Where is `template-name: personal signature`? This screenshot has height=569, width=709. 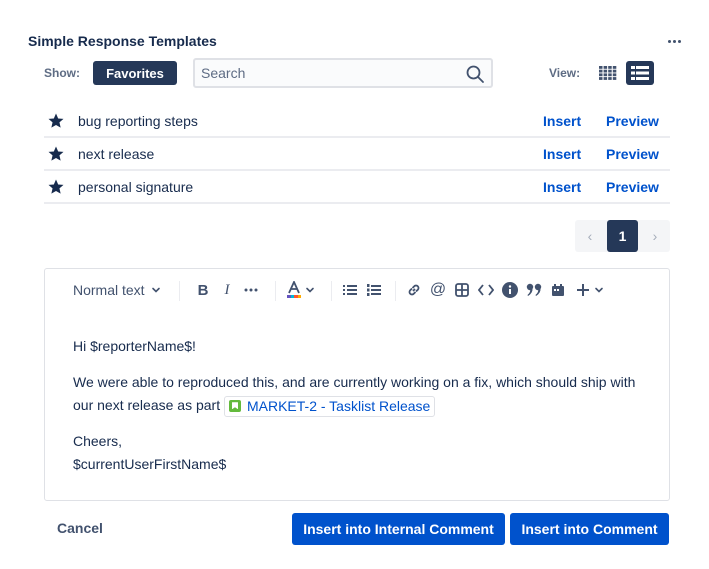
template-name: personal signature is located at coordinates (136, 186).